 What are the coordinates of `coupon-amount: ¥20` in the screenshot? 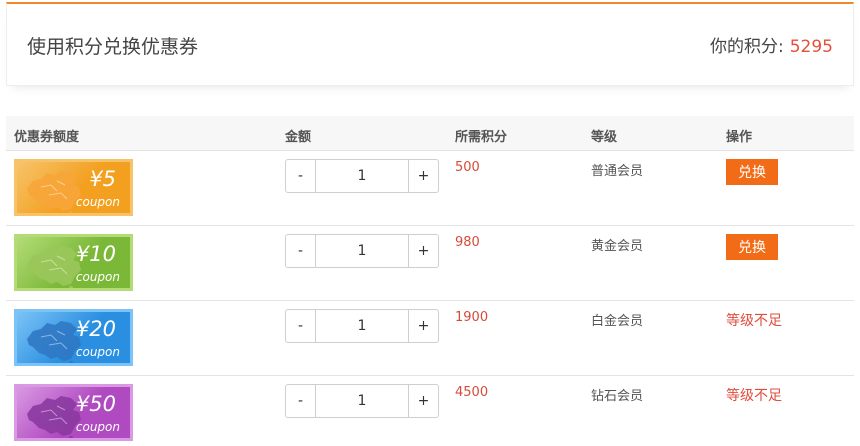 It's located at (95, 329).